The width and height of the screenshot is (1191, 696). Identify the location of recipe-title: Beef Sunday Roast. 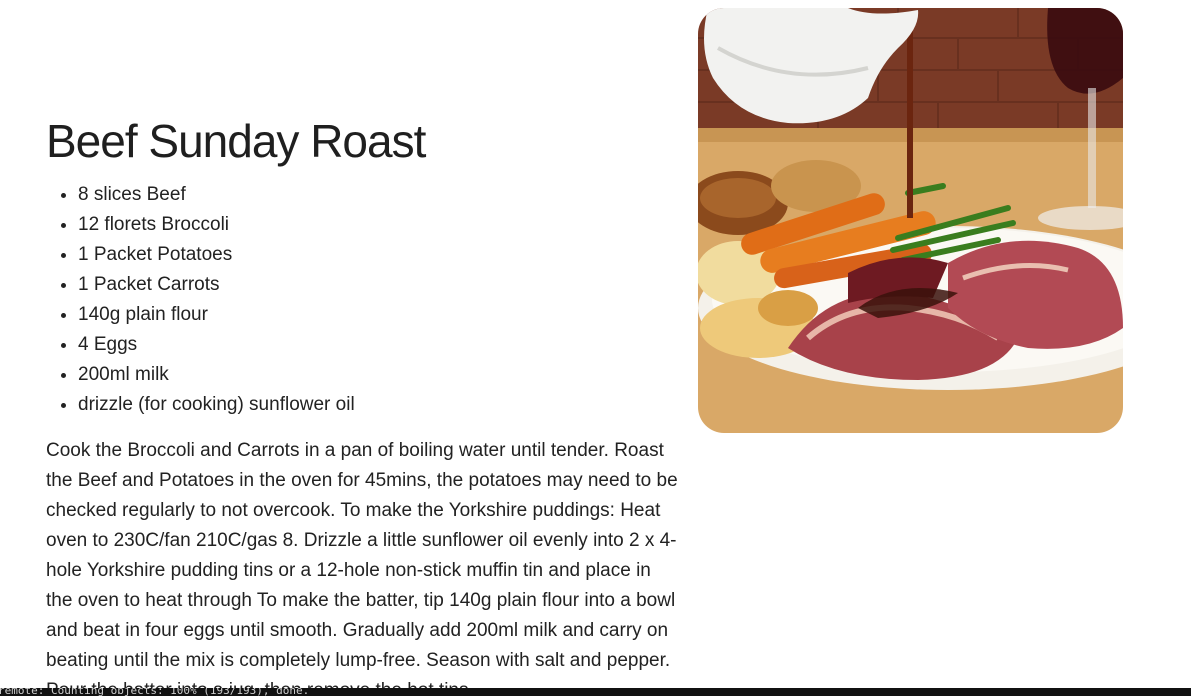
(236, 141).